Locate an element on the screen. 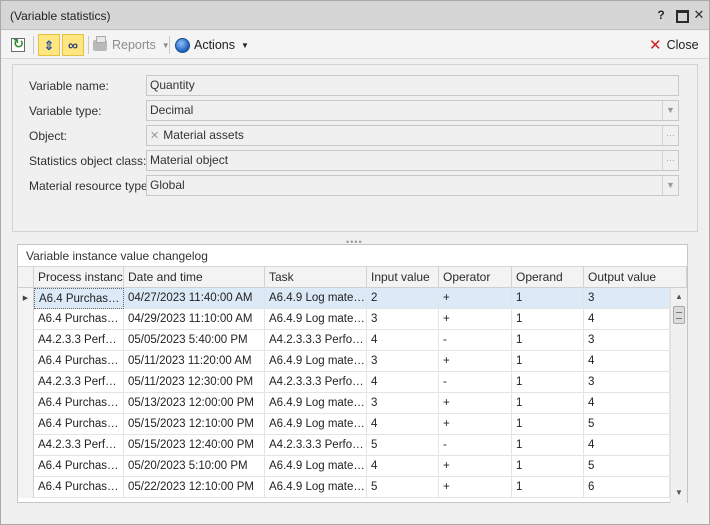  row-indicator: ▶ is located at coordinates (26, 298).